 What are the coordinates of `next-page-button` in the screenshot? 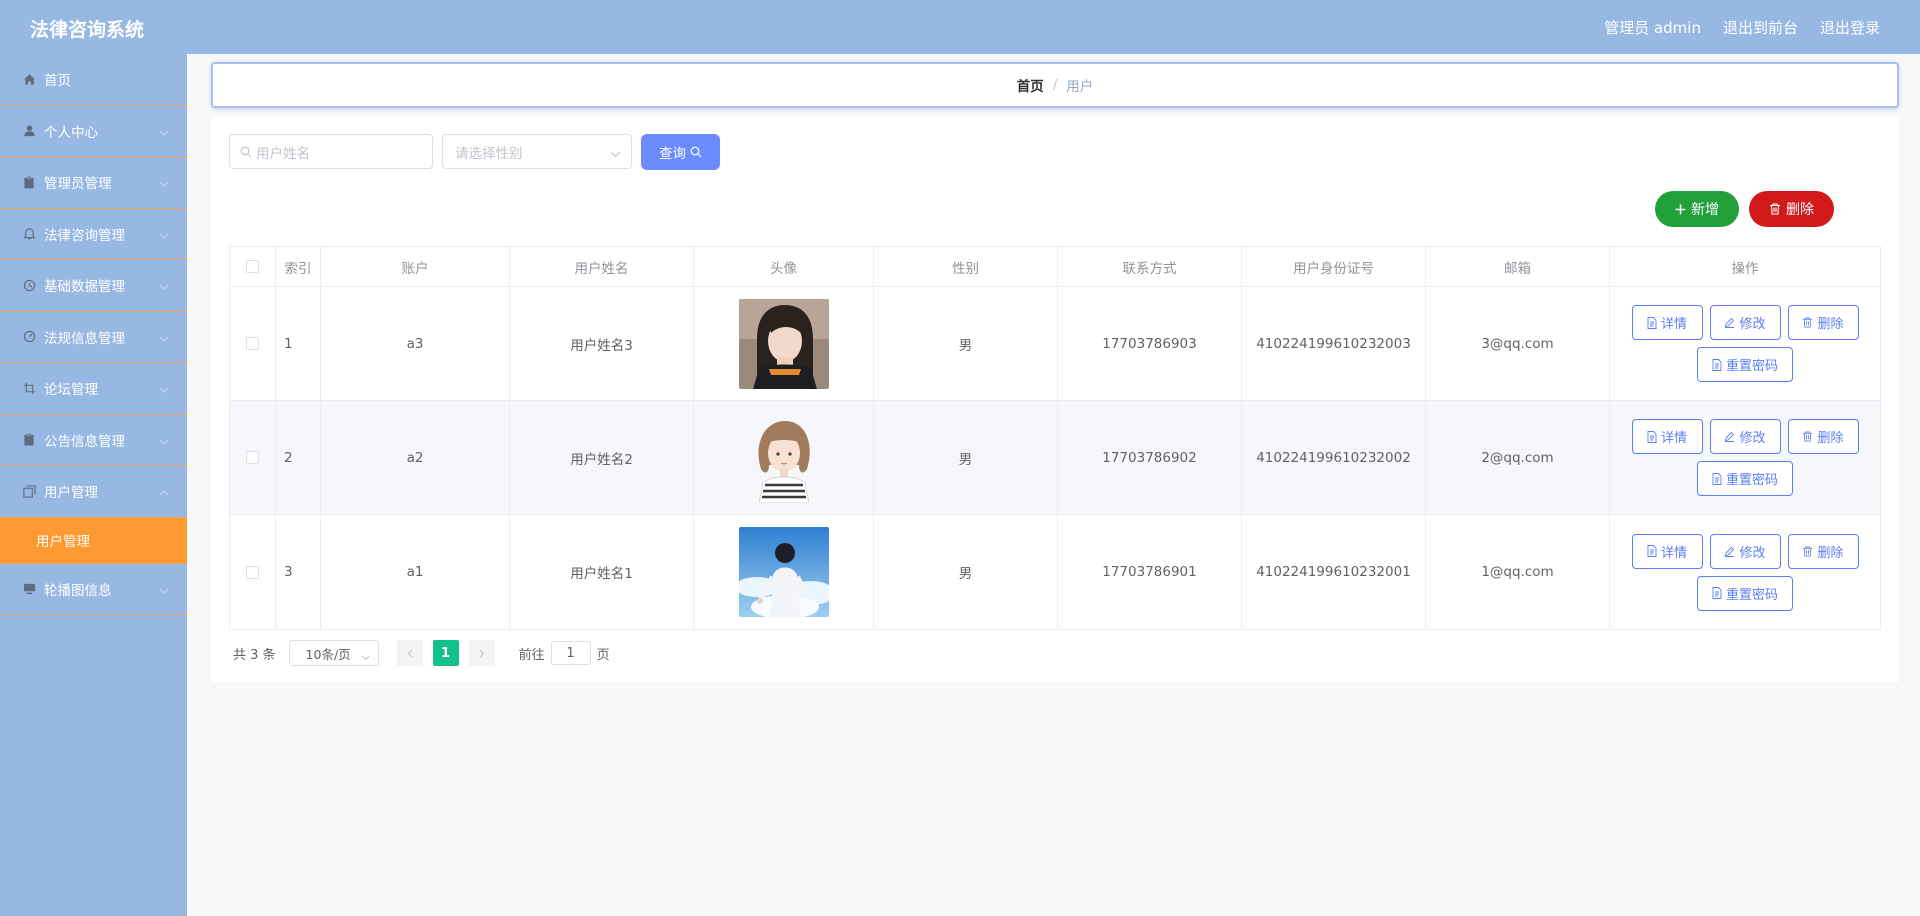 It's located at (481, 653).